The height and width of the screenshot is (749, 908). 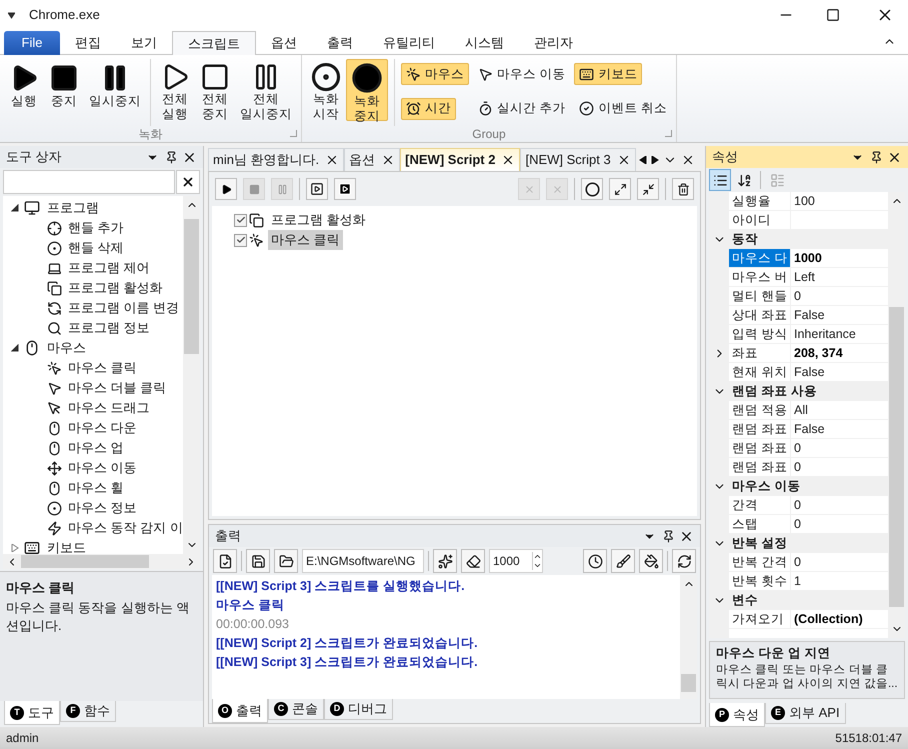 I want to click on property-name: 마우스 버, so click(x=760, y=277).